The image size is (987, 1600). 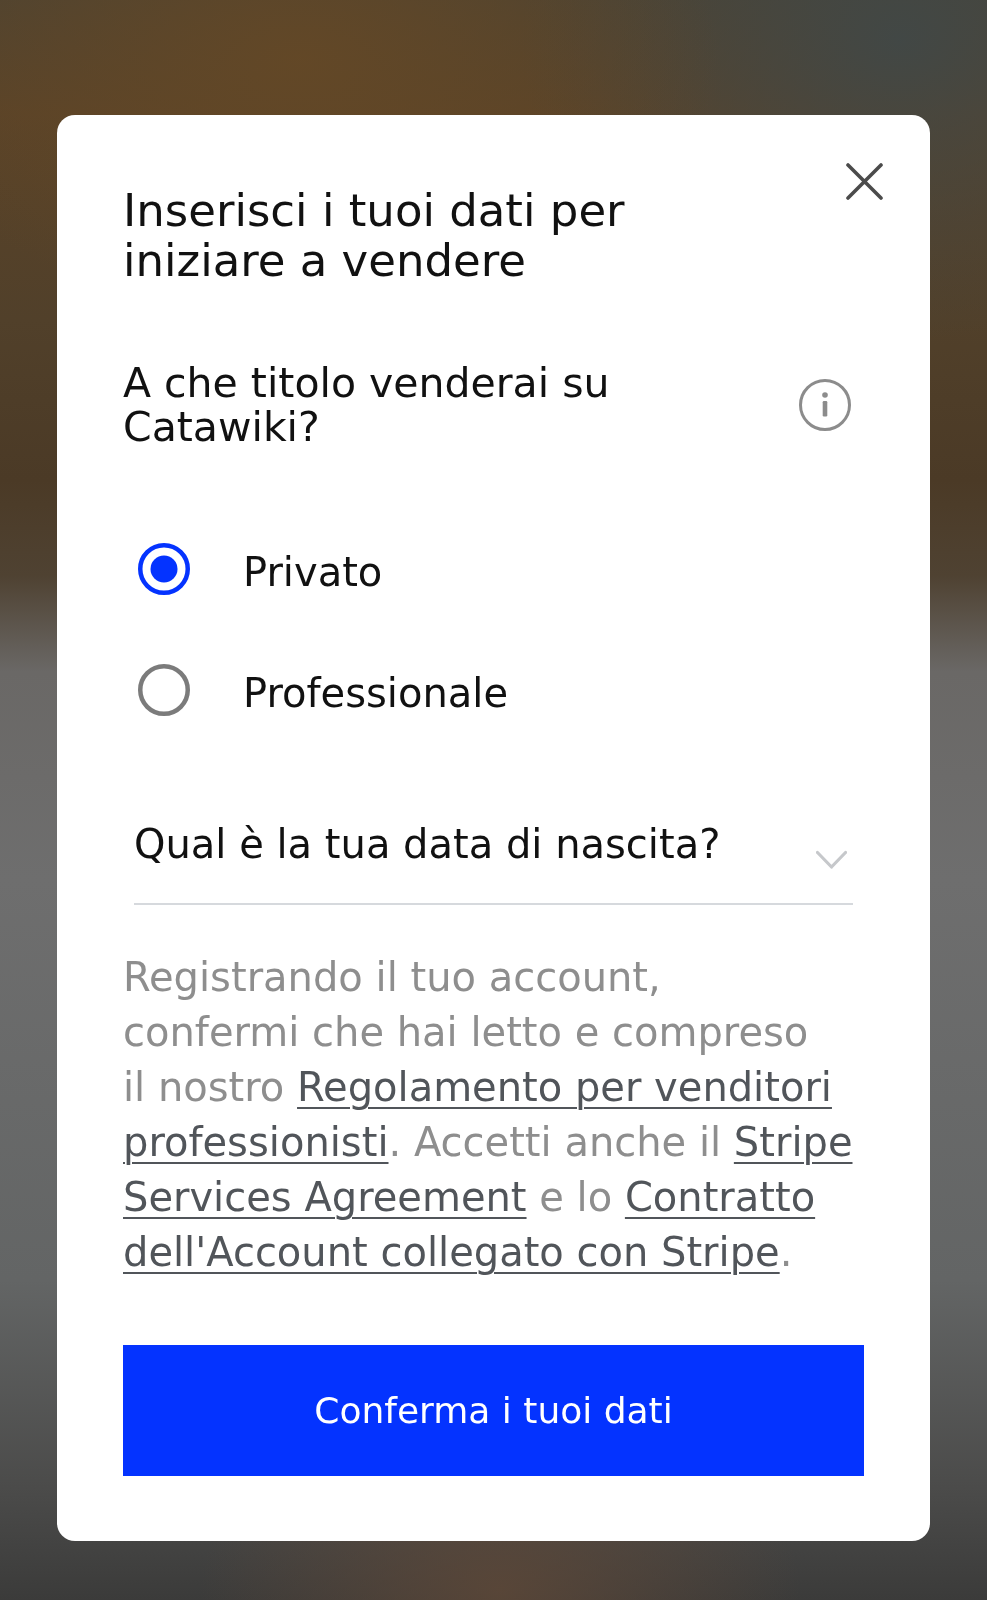 I want to click on consent-paragraph: Registrando il tuo account, confermi che hai letto e compreso il nostro Regolamento per venditori professionisti. Accetti anche il Stripe Services Agreement e lo Contratto dell'Account collegato con Stripe., so click(x=488, y=1115).